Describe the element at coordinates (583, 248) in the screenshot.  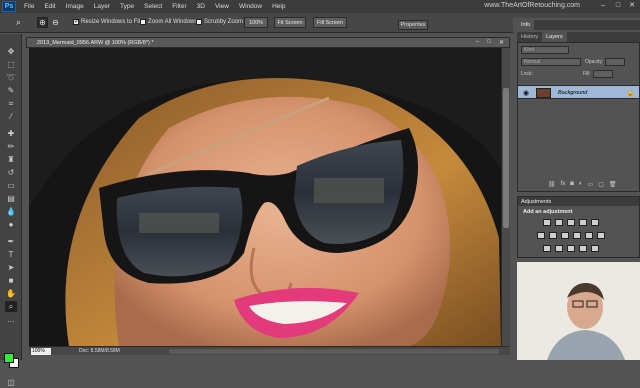
I see `selective-color-icon` at that location.